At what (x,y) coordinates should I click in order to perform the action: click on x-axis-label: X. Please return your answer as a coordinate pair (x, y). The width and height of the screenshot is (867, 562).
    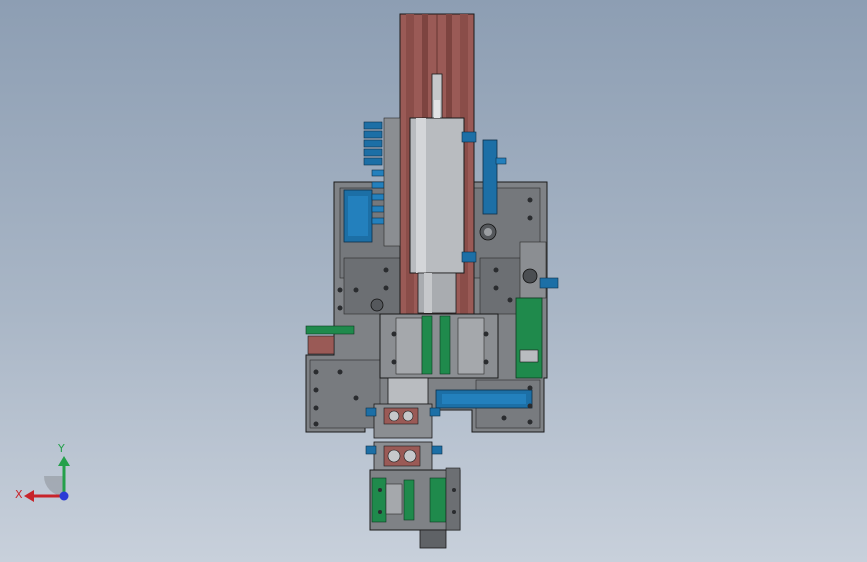
    Looking at the image, I should click on (19, 494).